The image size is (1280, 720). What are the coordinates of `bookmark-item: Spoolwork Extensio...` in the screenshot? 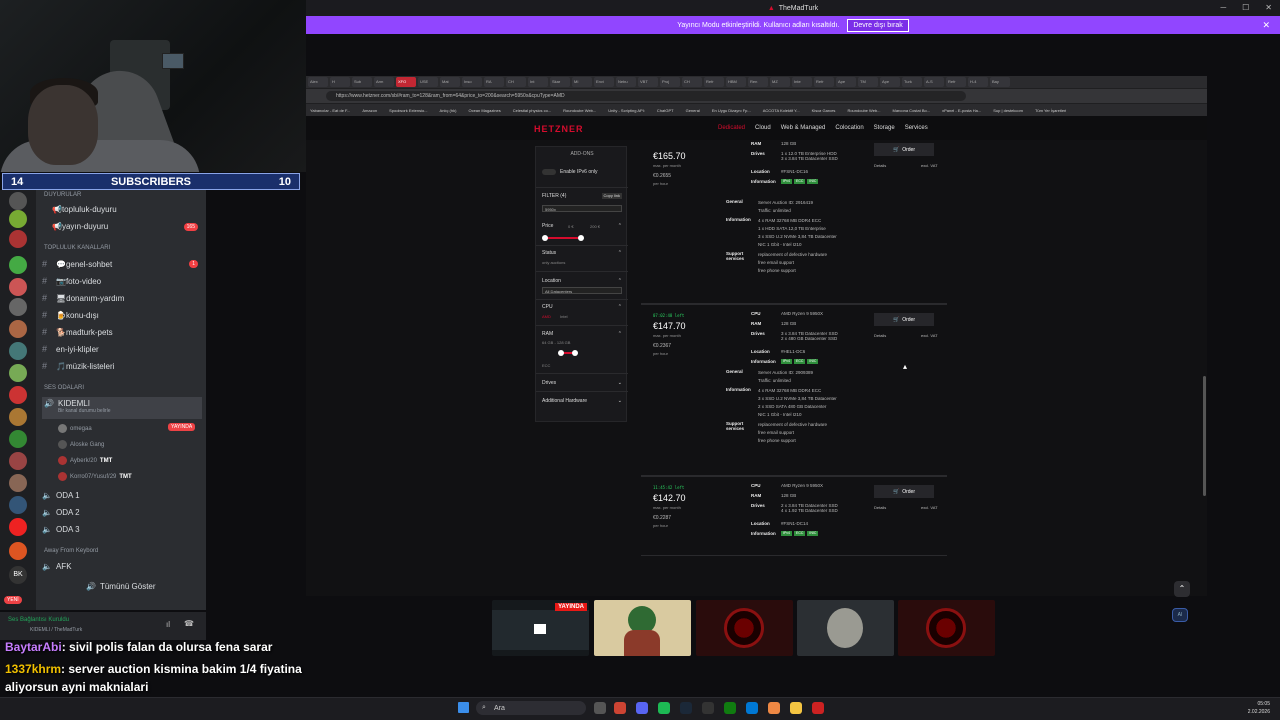 It's located at (408, 110).